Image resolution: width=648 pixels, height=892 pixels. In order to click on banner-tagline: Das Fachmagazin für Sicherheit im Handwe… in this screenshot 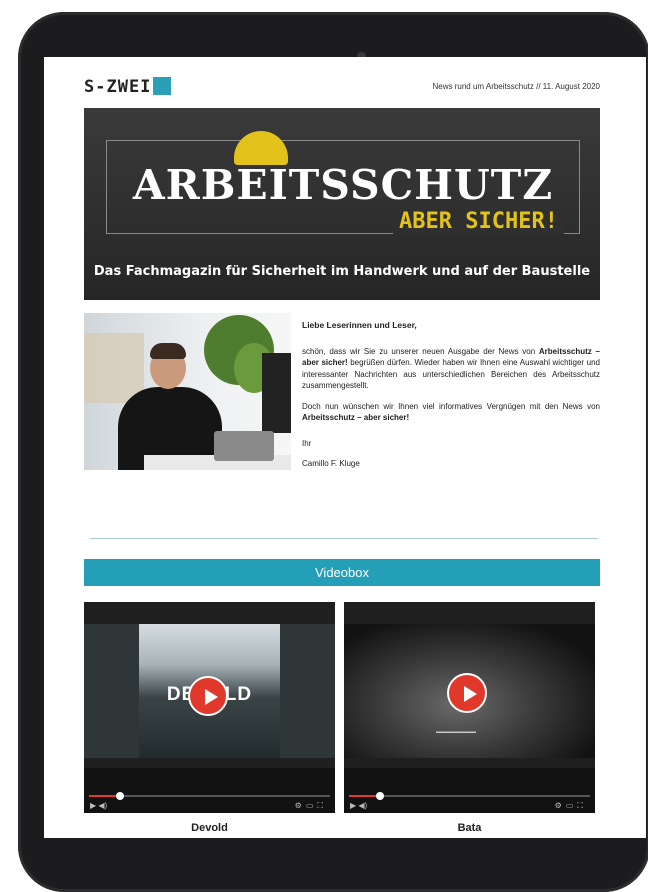, I will do `click(342, 271)`.